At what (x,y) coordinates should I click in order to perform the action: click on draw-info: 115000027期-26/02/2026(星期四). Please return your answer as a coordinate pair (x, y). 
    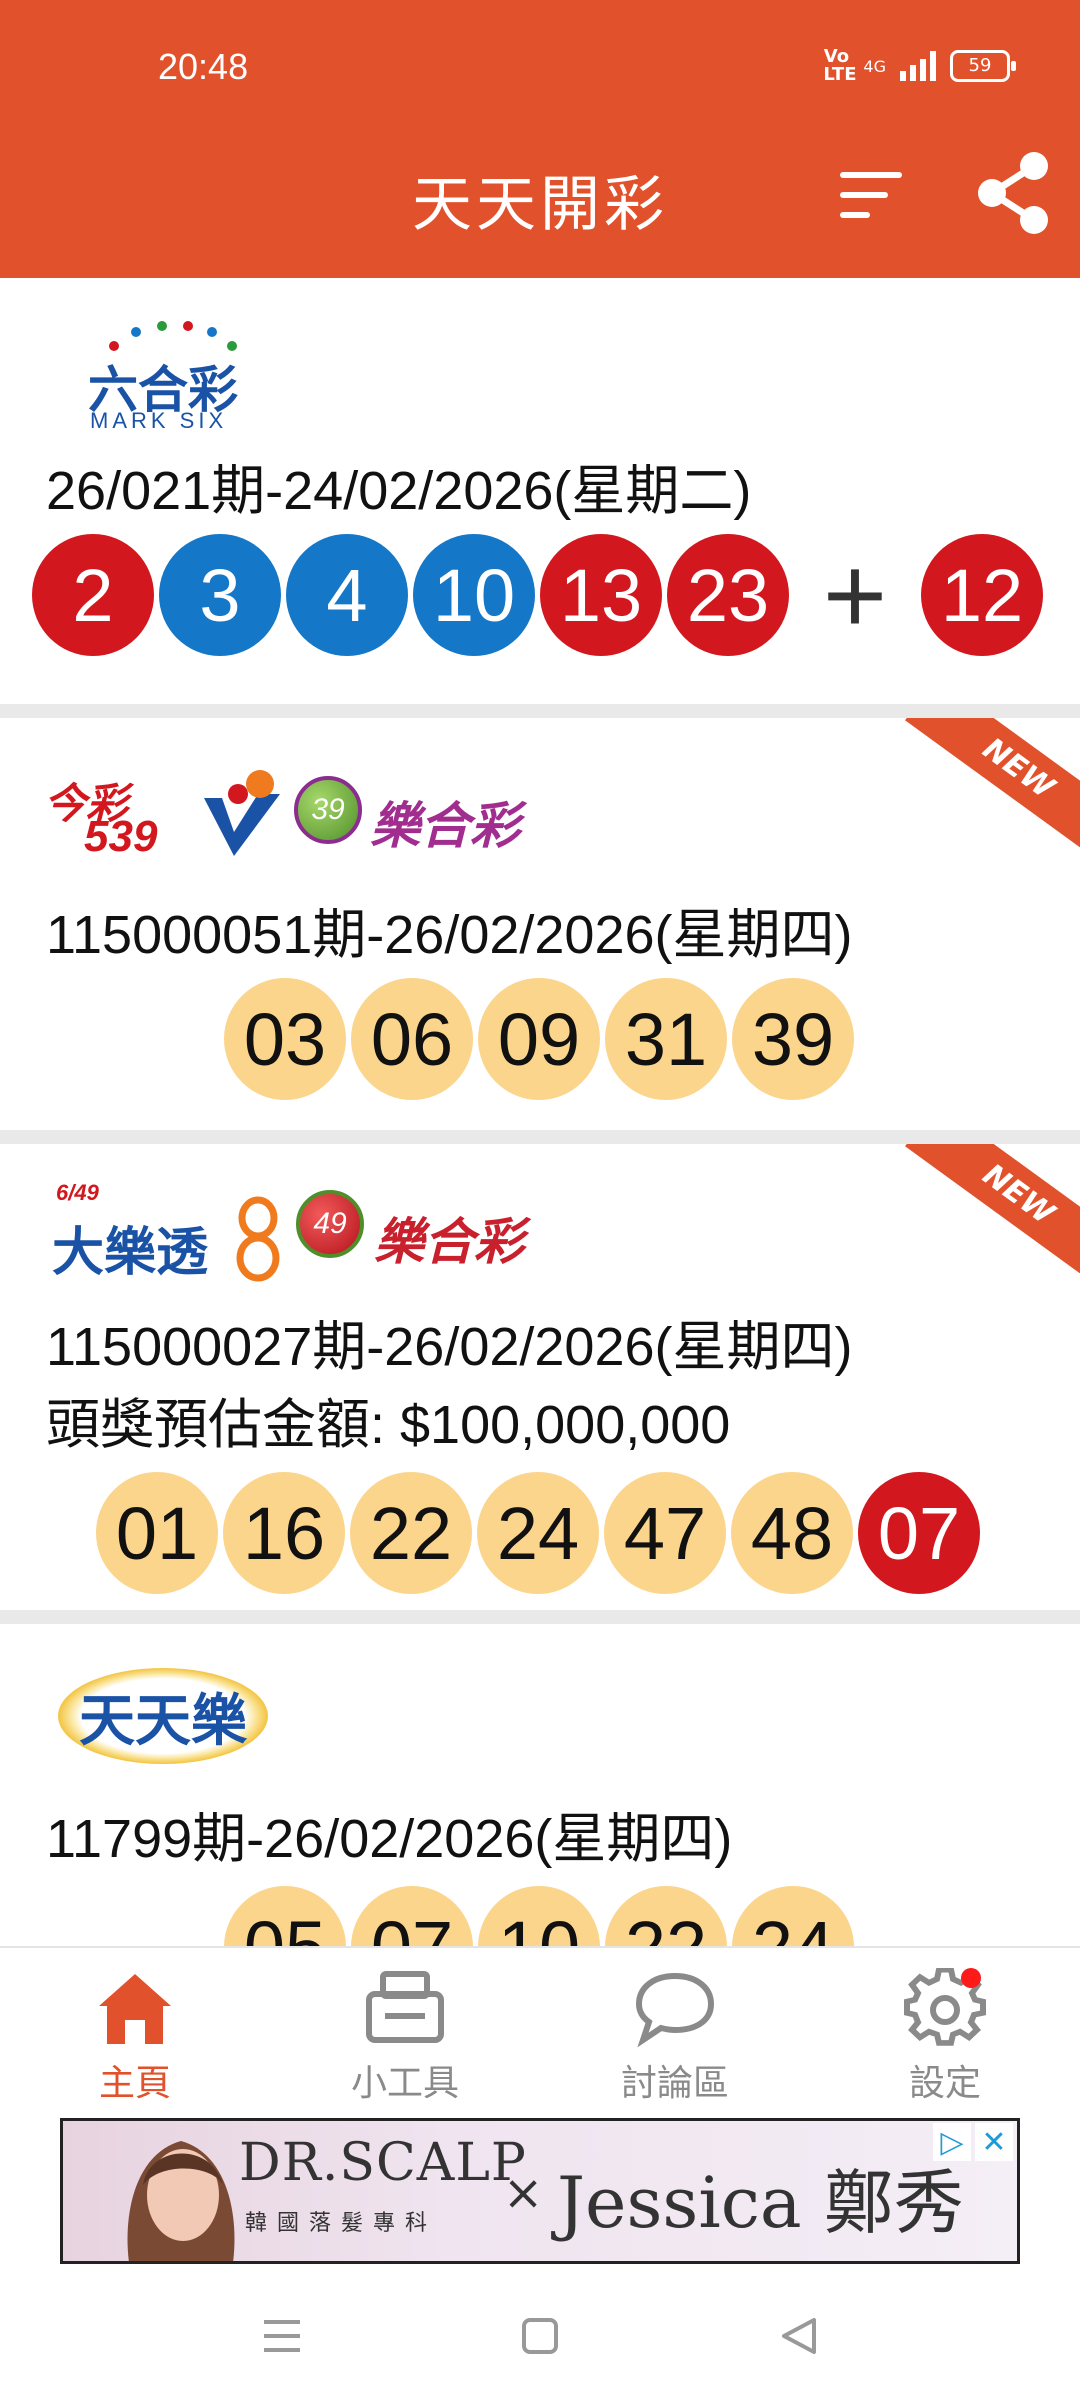
    Looking at the image, I should click on (449, 1347).